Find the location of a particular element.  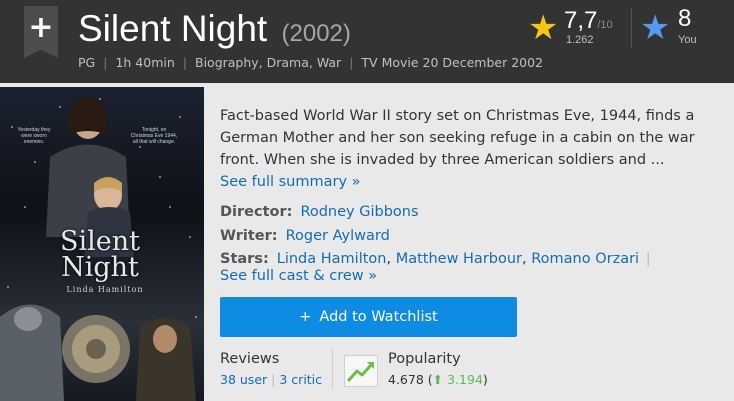

your-rating-label: You is located at coordinates (687, 40).